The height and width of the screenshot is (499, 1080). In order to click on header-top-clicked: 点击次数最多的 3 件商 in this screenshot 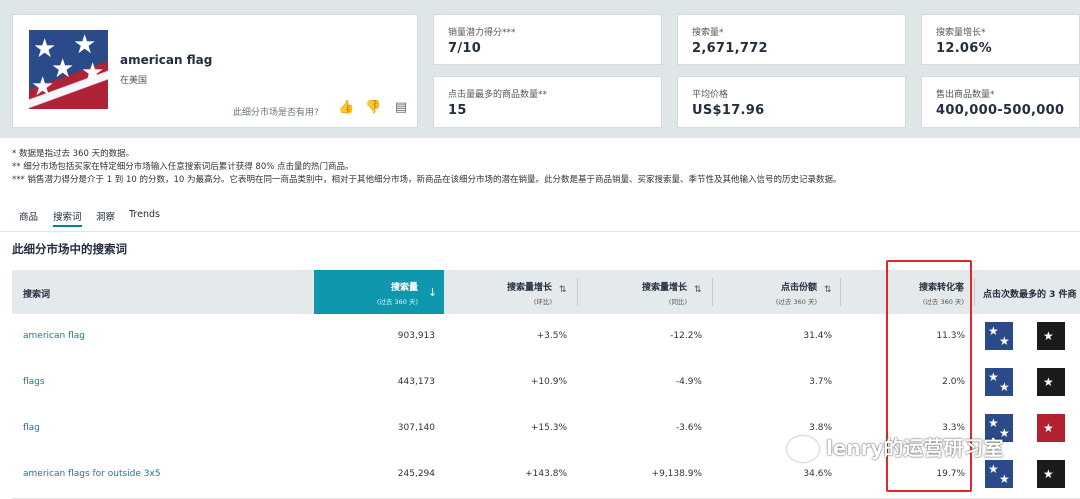, I will do `click(1030, 295)`.